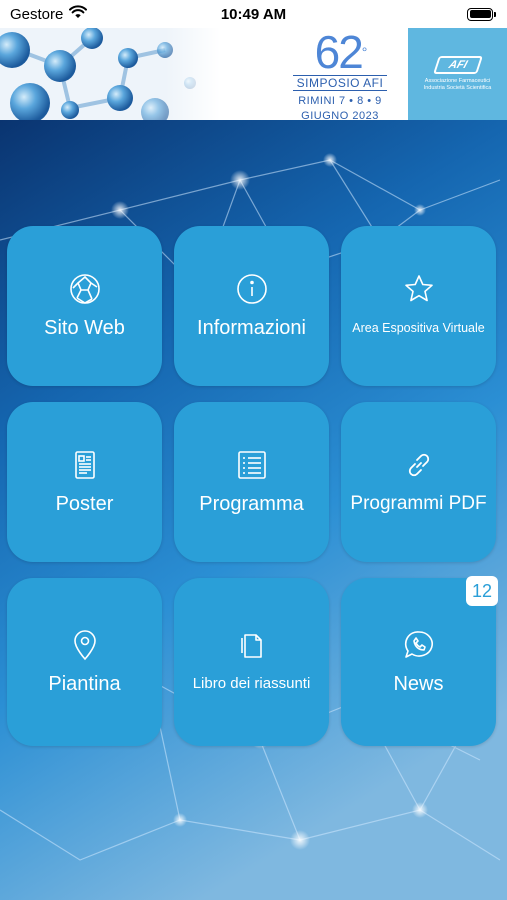  Describe the element at coordinates (418, 503) in the screenshot. I see `tile-label: Programmi PDF` at that location.